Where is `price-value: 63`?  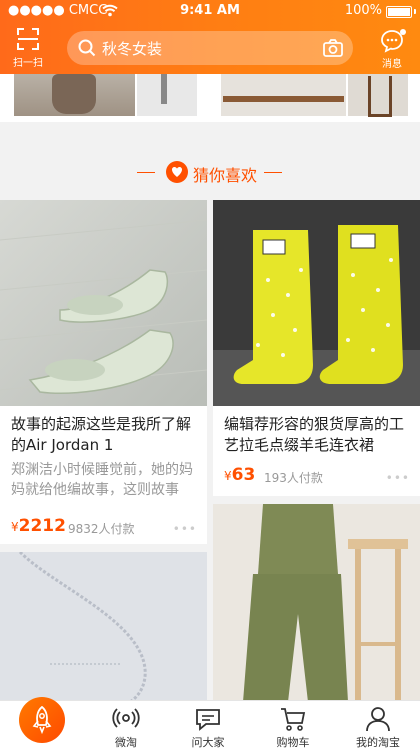 price-value: 63 is located at coordinates (243, 475).